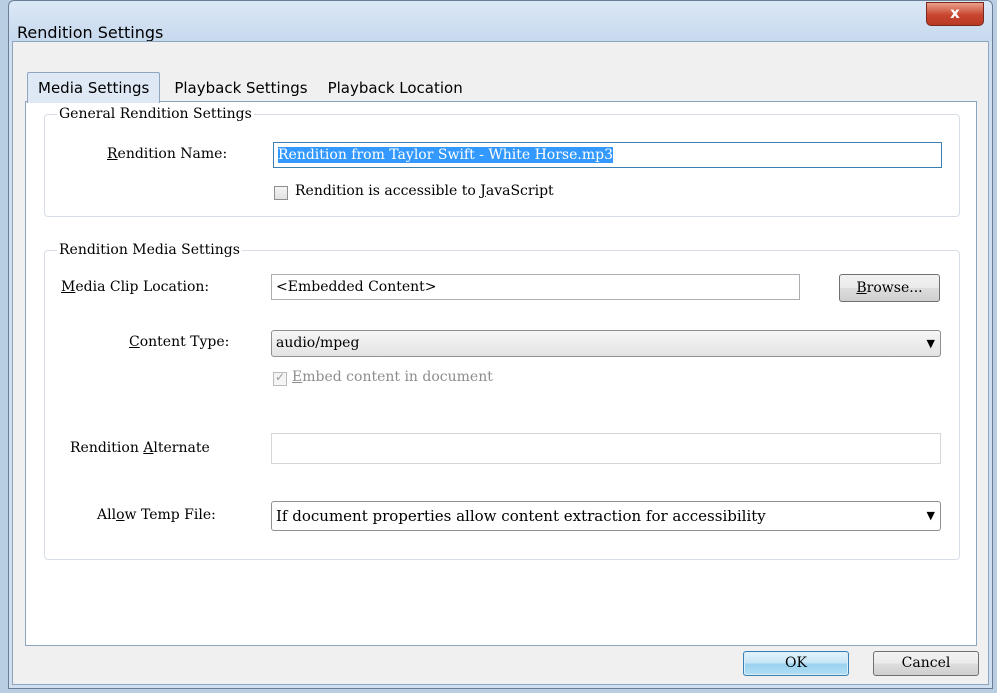  I want to click on media-clip-location-input: <Embedded Content>, so click(535, 287).